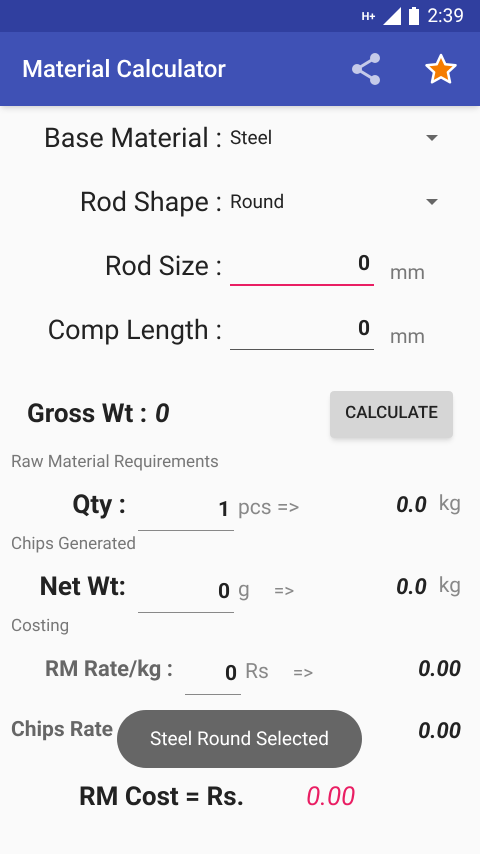  I want to click on clock: 2:39, so click(445, 15).